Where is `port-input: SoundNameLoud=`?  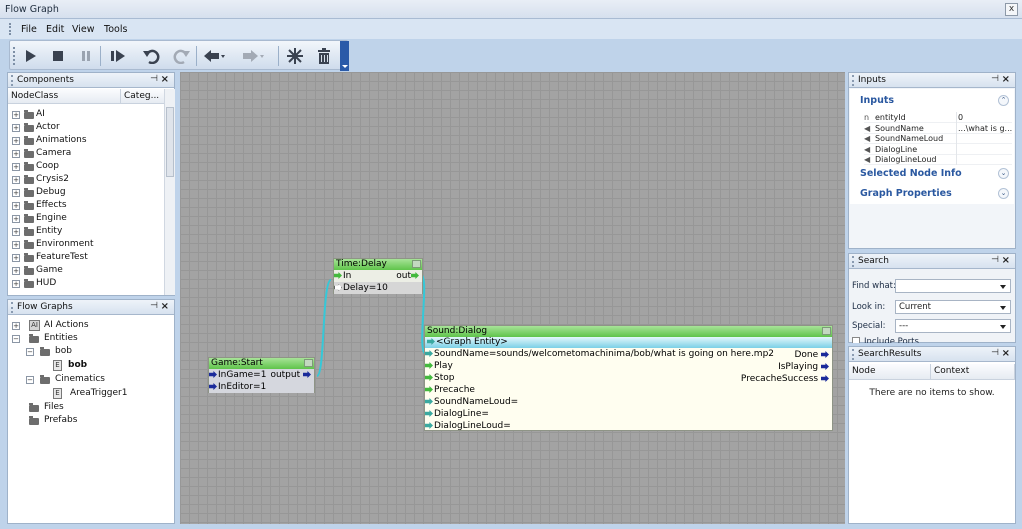
port-input: SoundNameLoud= is located at coordinates (628, 402).